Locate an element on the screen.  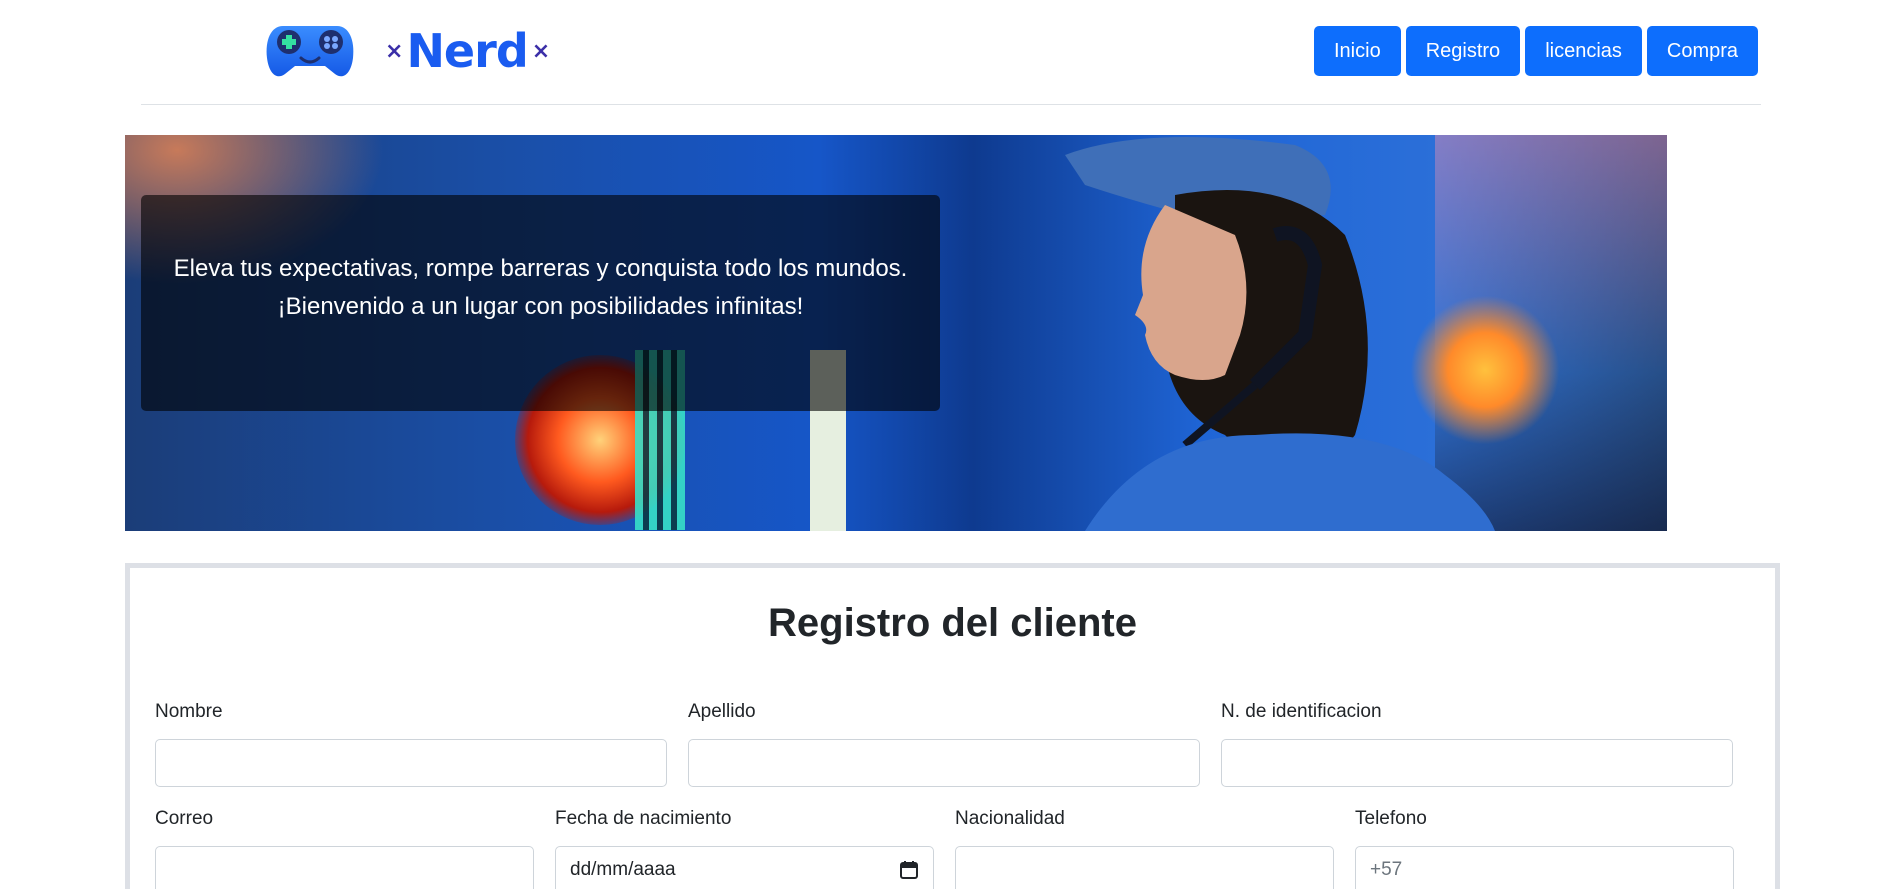
identificacion-input is located at coordinates (1477, 763).